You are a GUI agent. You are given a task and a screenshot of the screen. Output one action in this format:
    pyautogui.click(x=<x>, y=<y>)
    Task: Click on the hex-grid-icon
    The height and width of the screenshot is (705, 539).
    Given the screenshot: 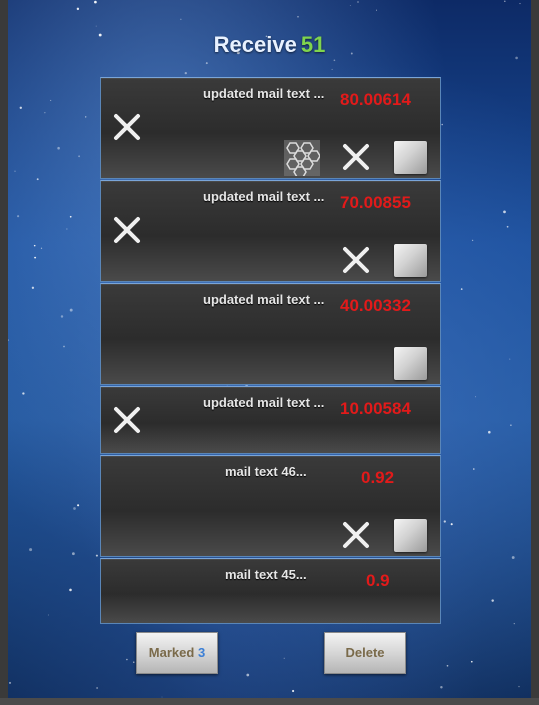 What is the action you would take?
    pyautogui.click(x=302, y=158)
    